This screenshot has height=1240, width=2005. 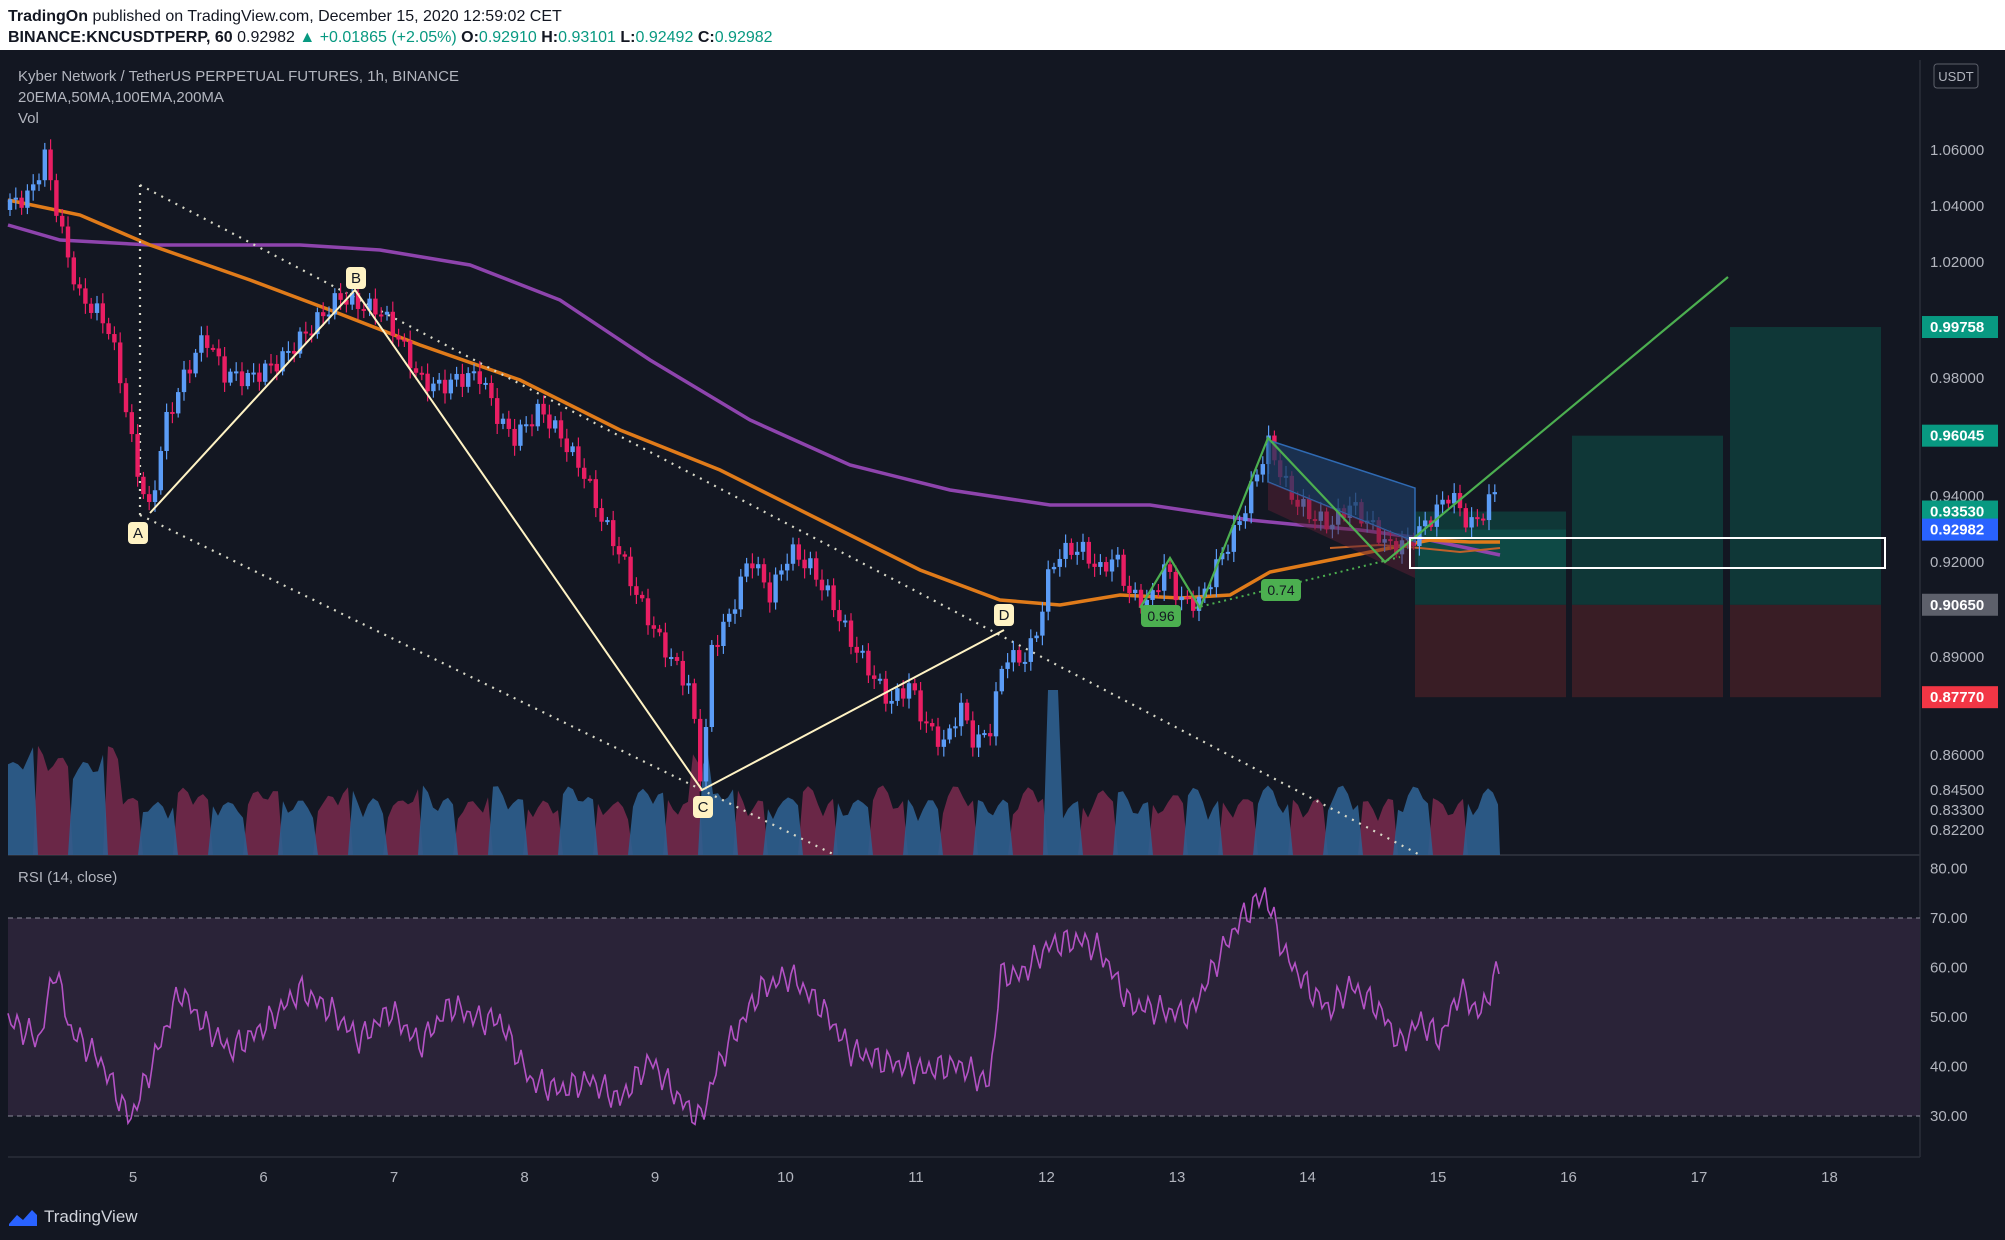 What do you see at coordinates (121, 97) in the screenshot?
I see `ma-legend: 20EMA,50MA,100EMA,200MA` at bounding box center [121, 97].